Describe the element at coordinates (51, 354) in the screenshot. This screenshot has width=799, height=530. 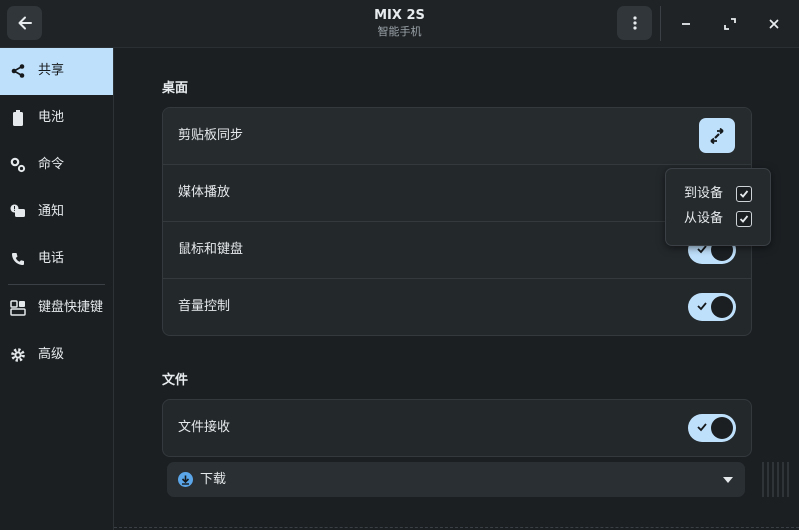
I see `sidebar-item-label: 高级` at that location.